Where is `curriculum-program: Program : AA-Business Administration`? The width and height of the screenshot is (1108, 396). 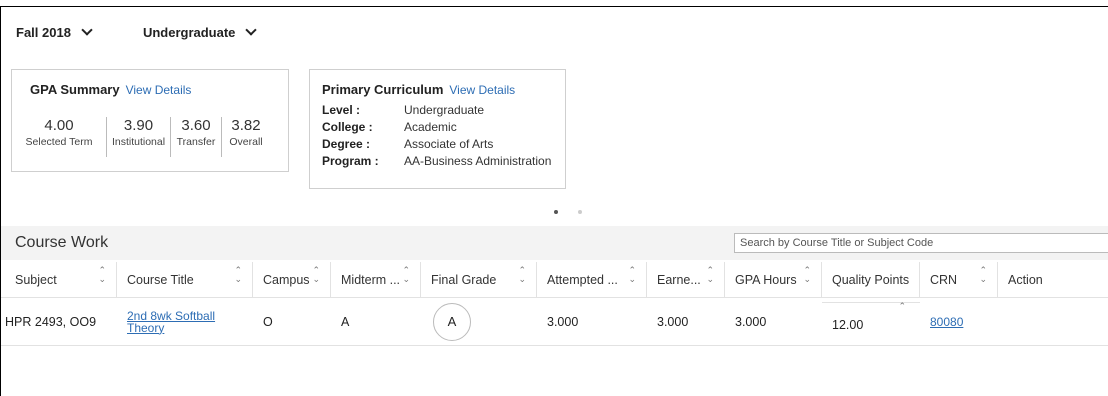
curriculum-program: Program : AA-Business Administration is located at coordinates (436, 161).